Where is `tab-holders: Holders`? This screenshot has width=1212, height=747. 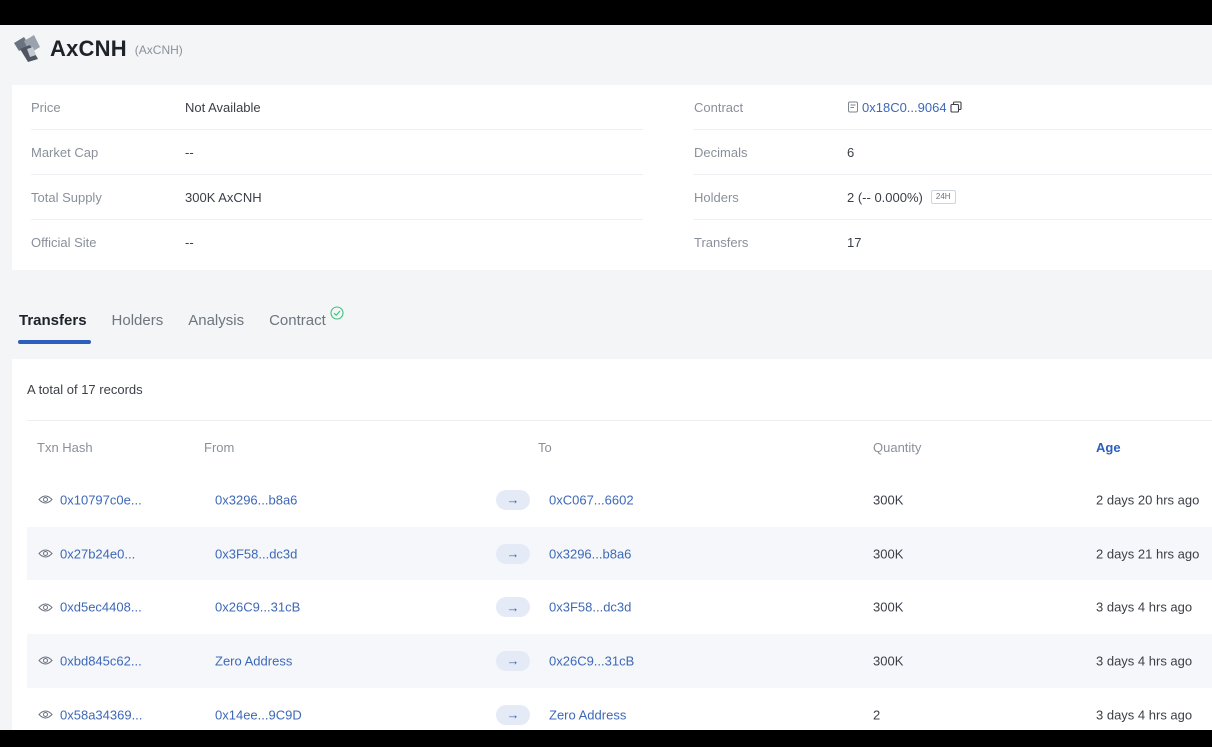
tab-holders: Holders is located at coordinates (138, 321).